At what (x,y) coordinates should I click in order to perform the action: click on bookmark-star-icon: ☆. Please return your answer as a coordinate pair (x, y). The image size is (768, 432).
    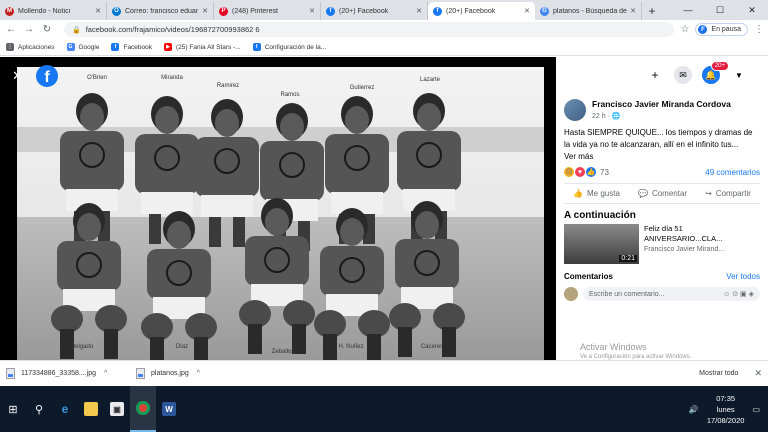
    Looking at the image, I should click on (684, 29).